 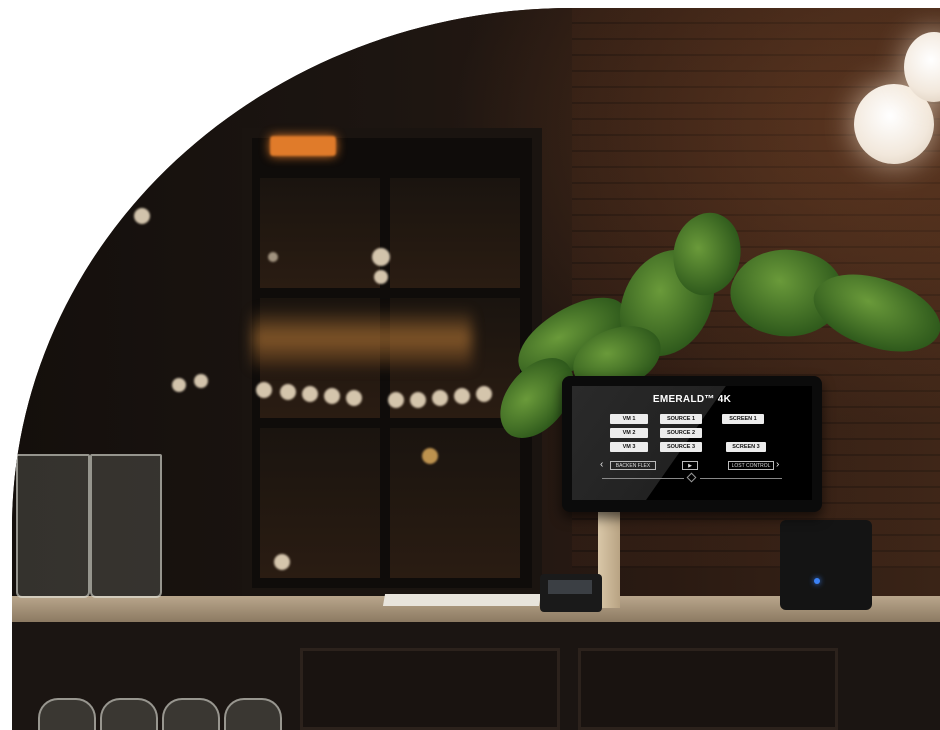 What do you see at coordinates (681, 419) in the screenshot?
I see `source-1-button: SOURCE 1` at bounding box center [681, 419].